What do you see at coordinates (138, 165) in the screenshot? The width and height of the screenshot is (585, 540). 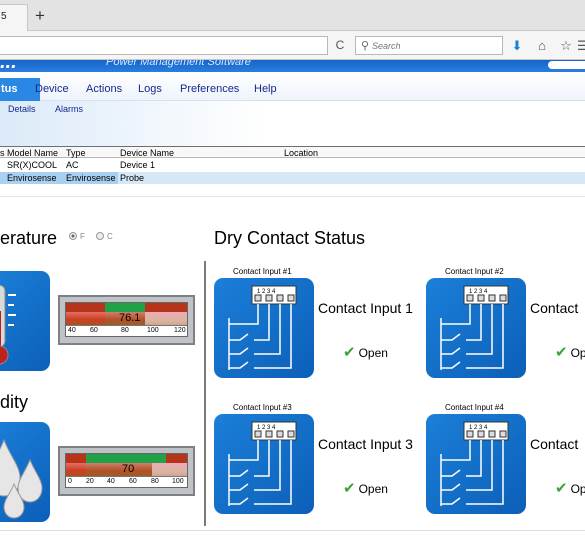 I see `cell-device-name: Device 1` at bounding box center [138, 165].